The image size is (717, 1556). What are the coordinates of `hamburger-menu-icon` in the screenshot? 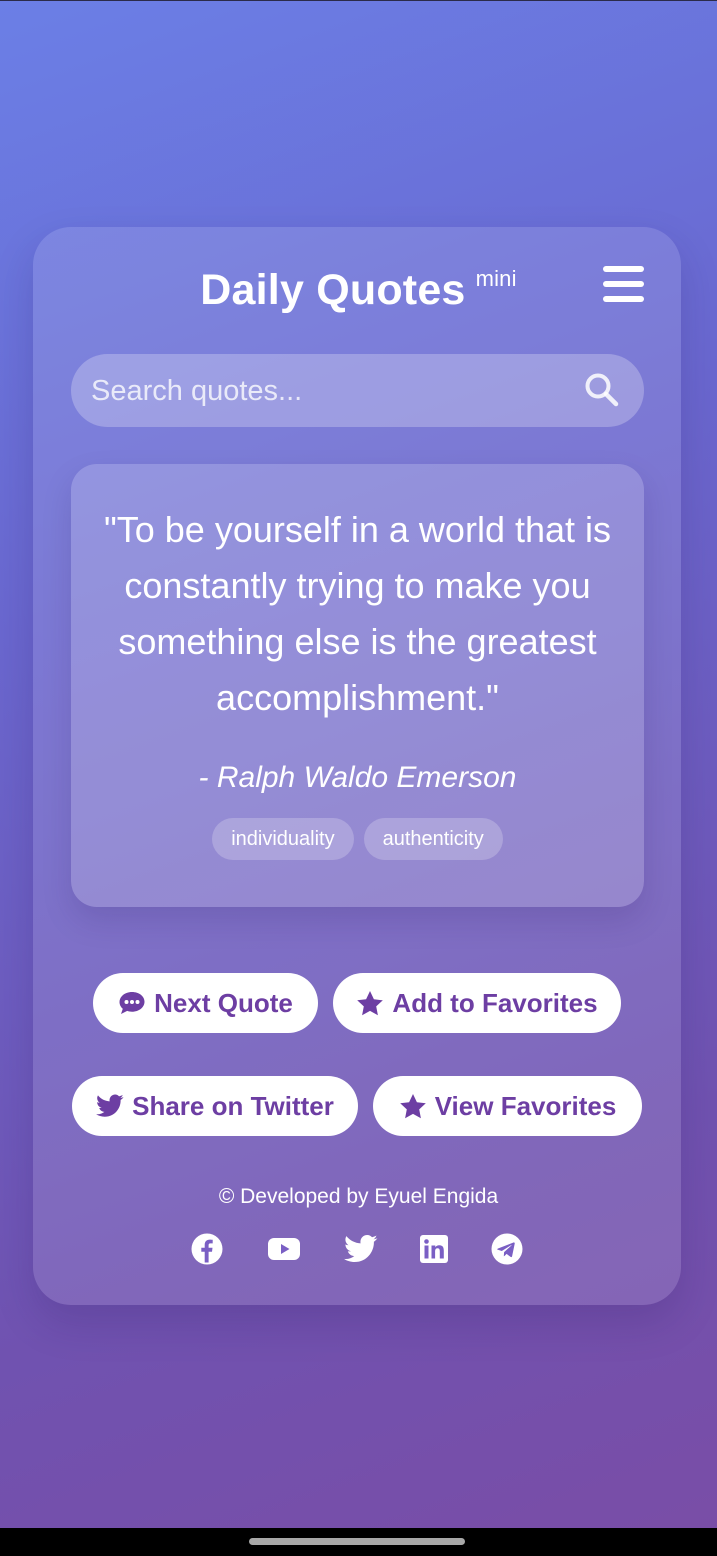 It's located at (623, 284).